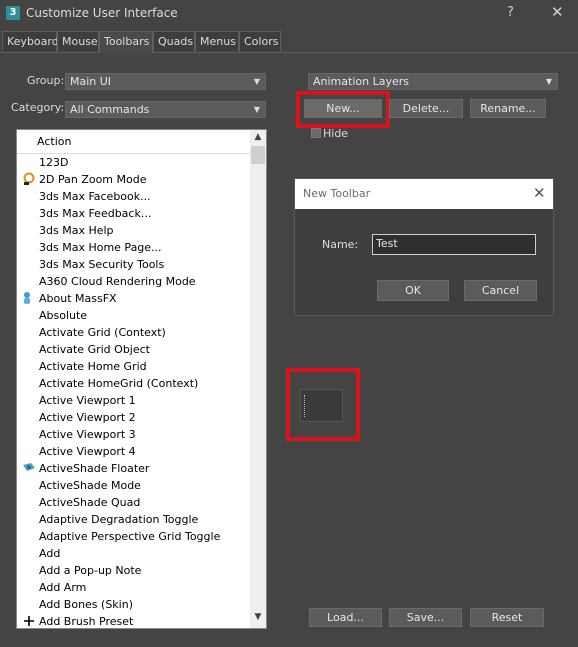 This screenshot has height=647, width=578. I want to click on list-item: Activate Grid Object, so click(133, 349).